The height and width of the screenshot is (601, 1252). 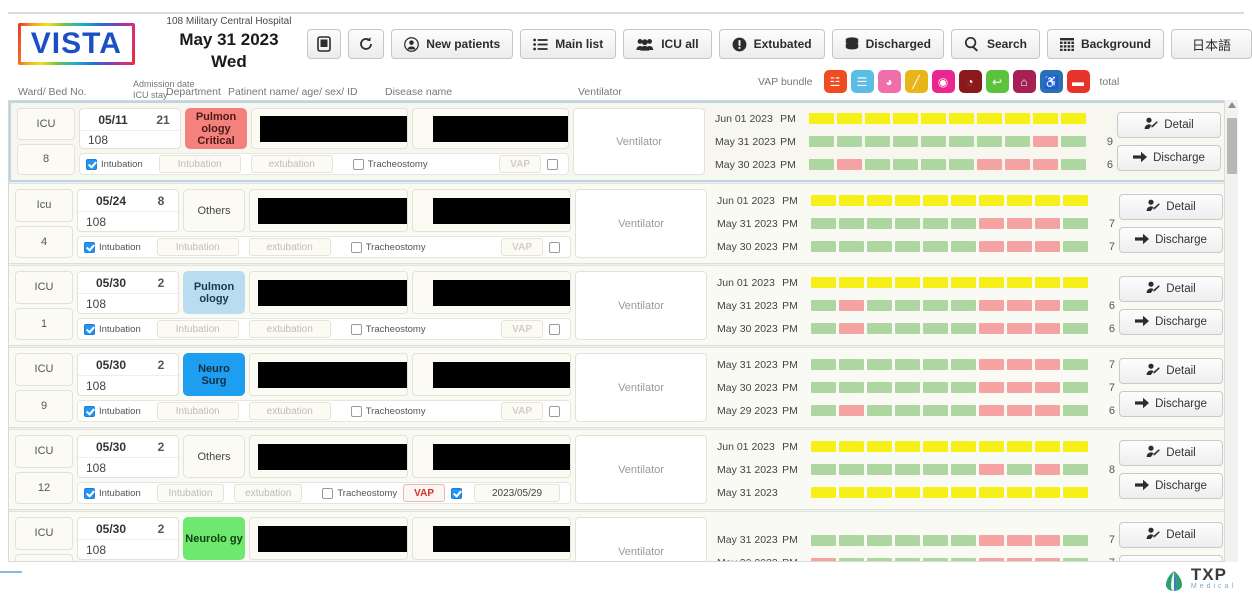 What do you see at coordinates (889, 81) in the screenshot?
I see `oral-care-icon: ◕` at bounding box center [889, 81].